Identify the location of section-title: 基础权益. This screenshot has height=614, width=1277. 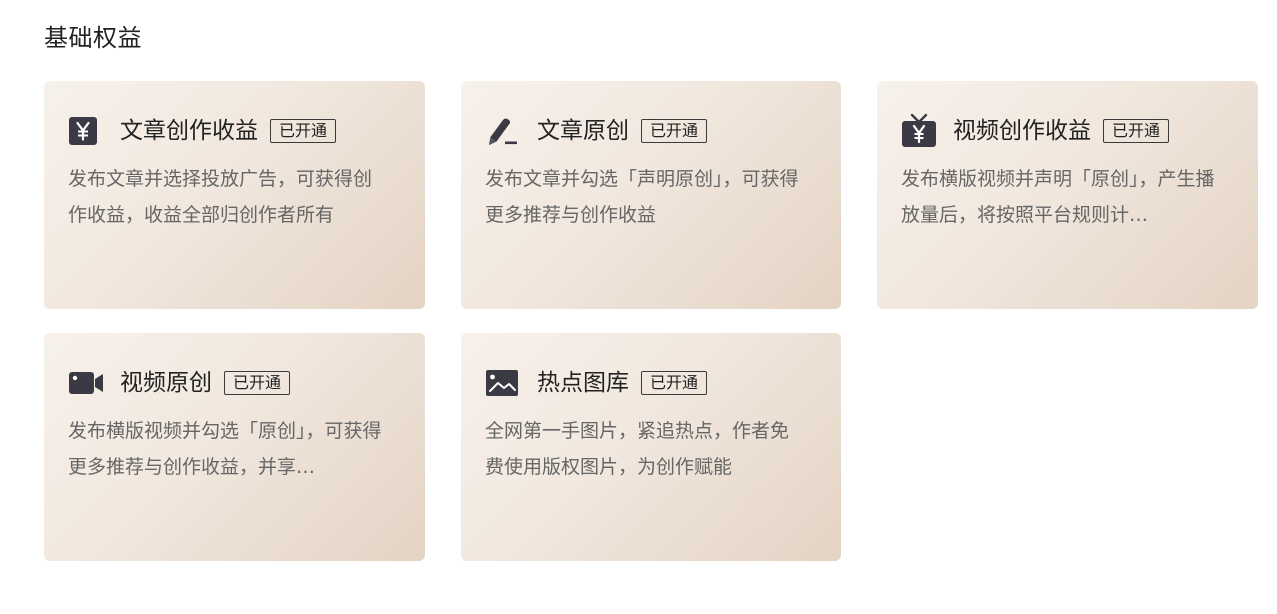
(93, 38).